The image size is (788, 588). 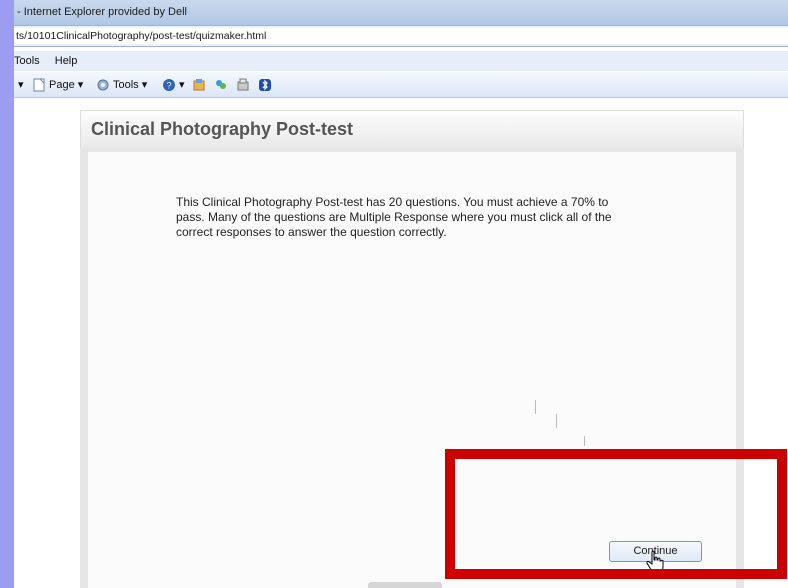 What do you see at coordinates (616, 514) in the screenshot?
I see `highlight-box` at bounding box center [616, 514].